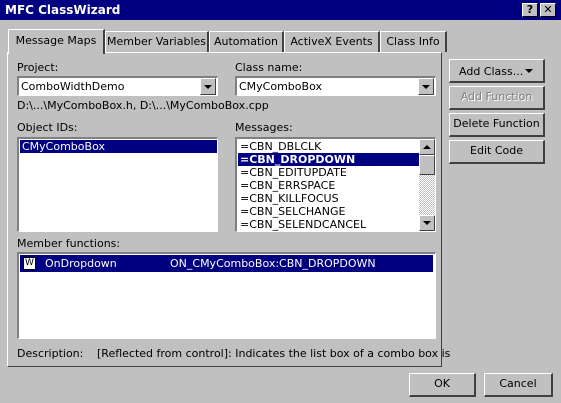 This screenshot has width=561, height=403. I want to click on scroll-down-button, so click(427, 223).